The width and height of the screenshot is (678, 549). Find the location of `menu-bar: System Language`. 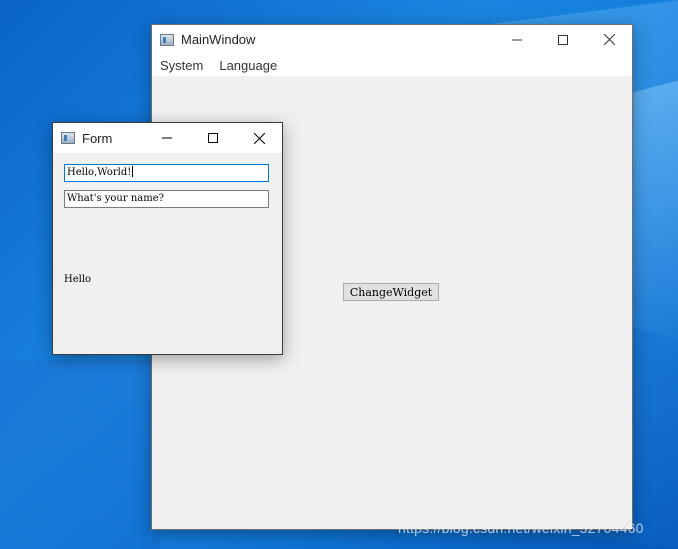

menu-bar: System Language is located at coordinates (392, 65).